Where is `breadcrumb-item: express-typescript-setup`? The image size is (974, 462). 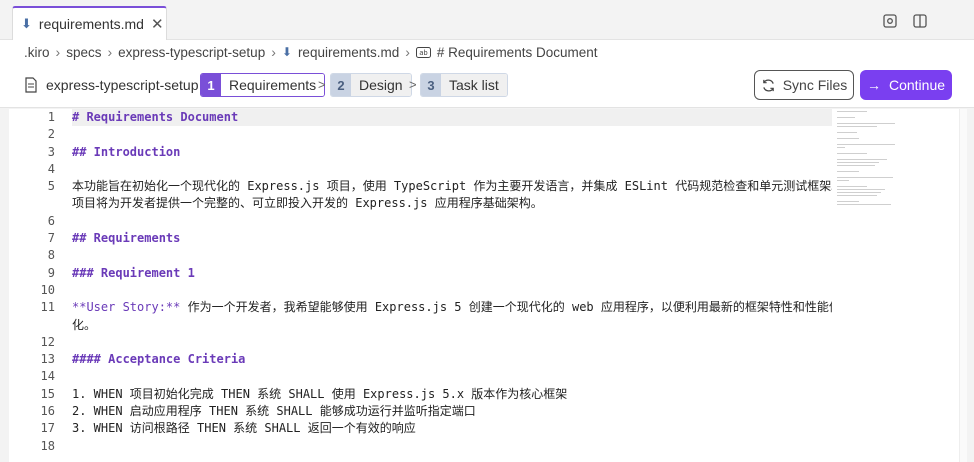 breadcrumb-item: express-typescript-setup is located at coordinates (191, 52).